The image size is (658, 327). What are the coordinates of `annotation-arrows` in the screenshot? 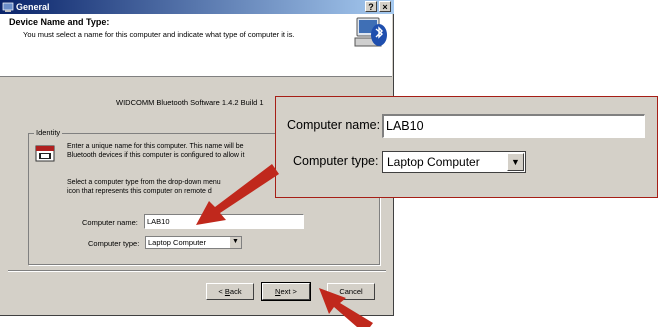 It's located at (284, 245).